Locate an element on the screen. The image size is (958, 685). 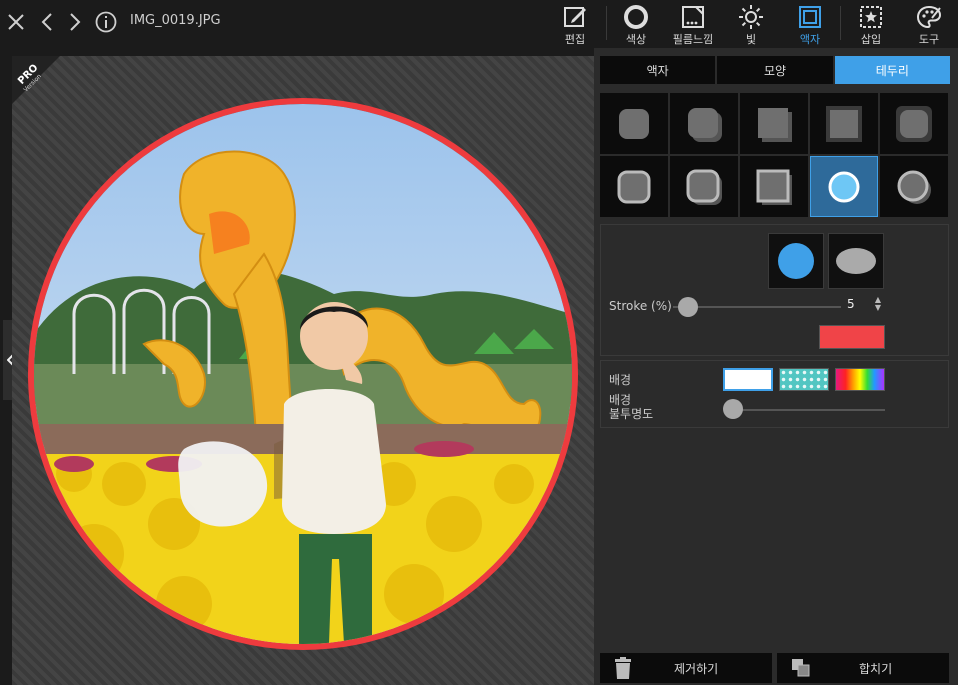
stroke-value: 5 is located at coordinates (851, 304).